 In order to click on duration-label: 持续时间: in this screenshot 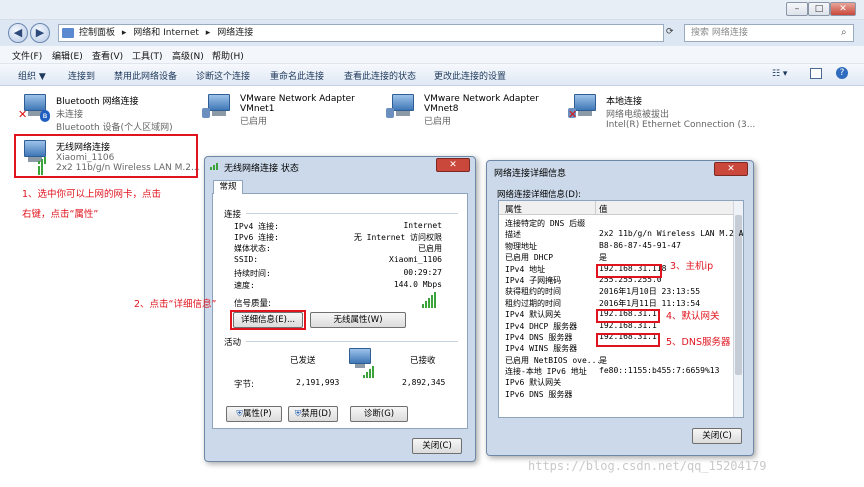, I will do `click(252, 273)`.